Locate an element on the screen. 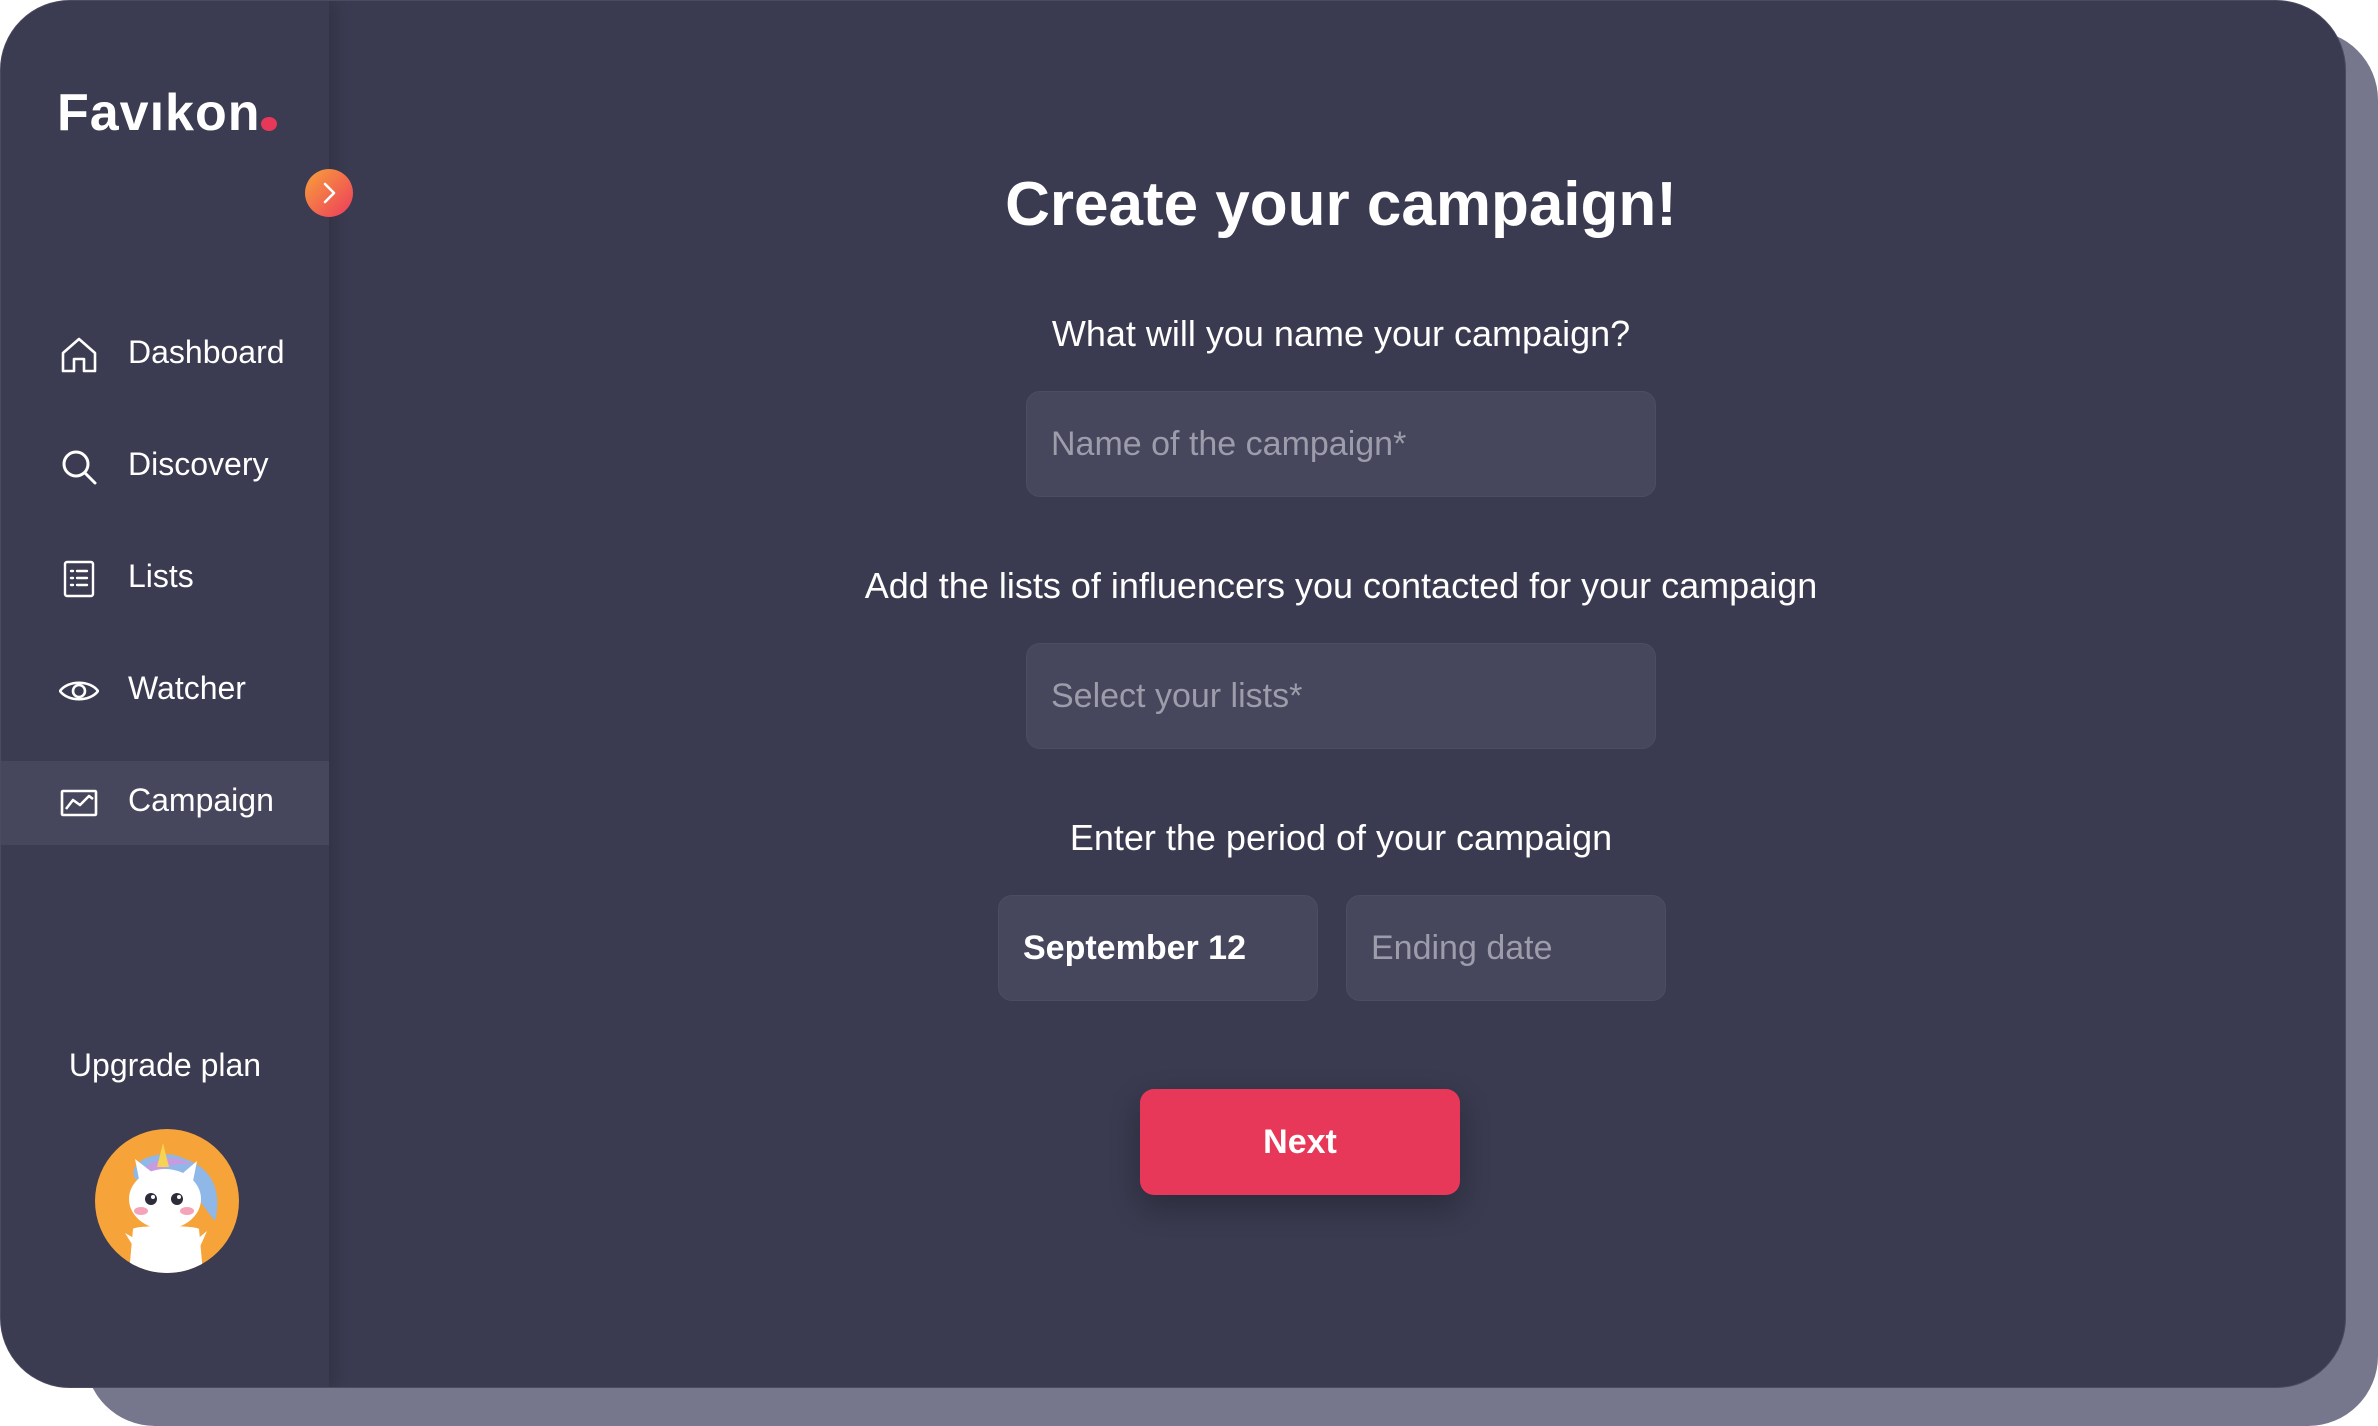  upgrade-plan-link: Upgrade plan is located at coordinates (165, 1065).